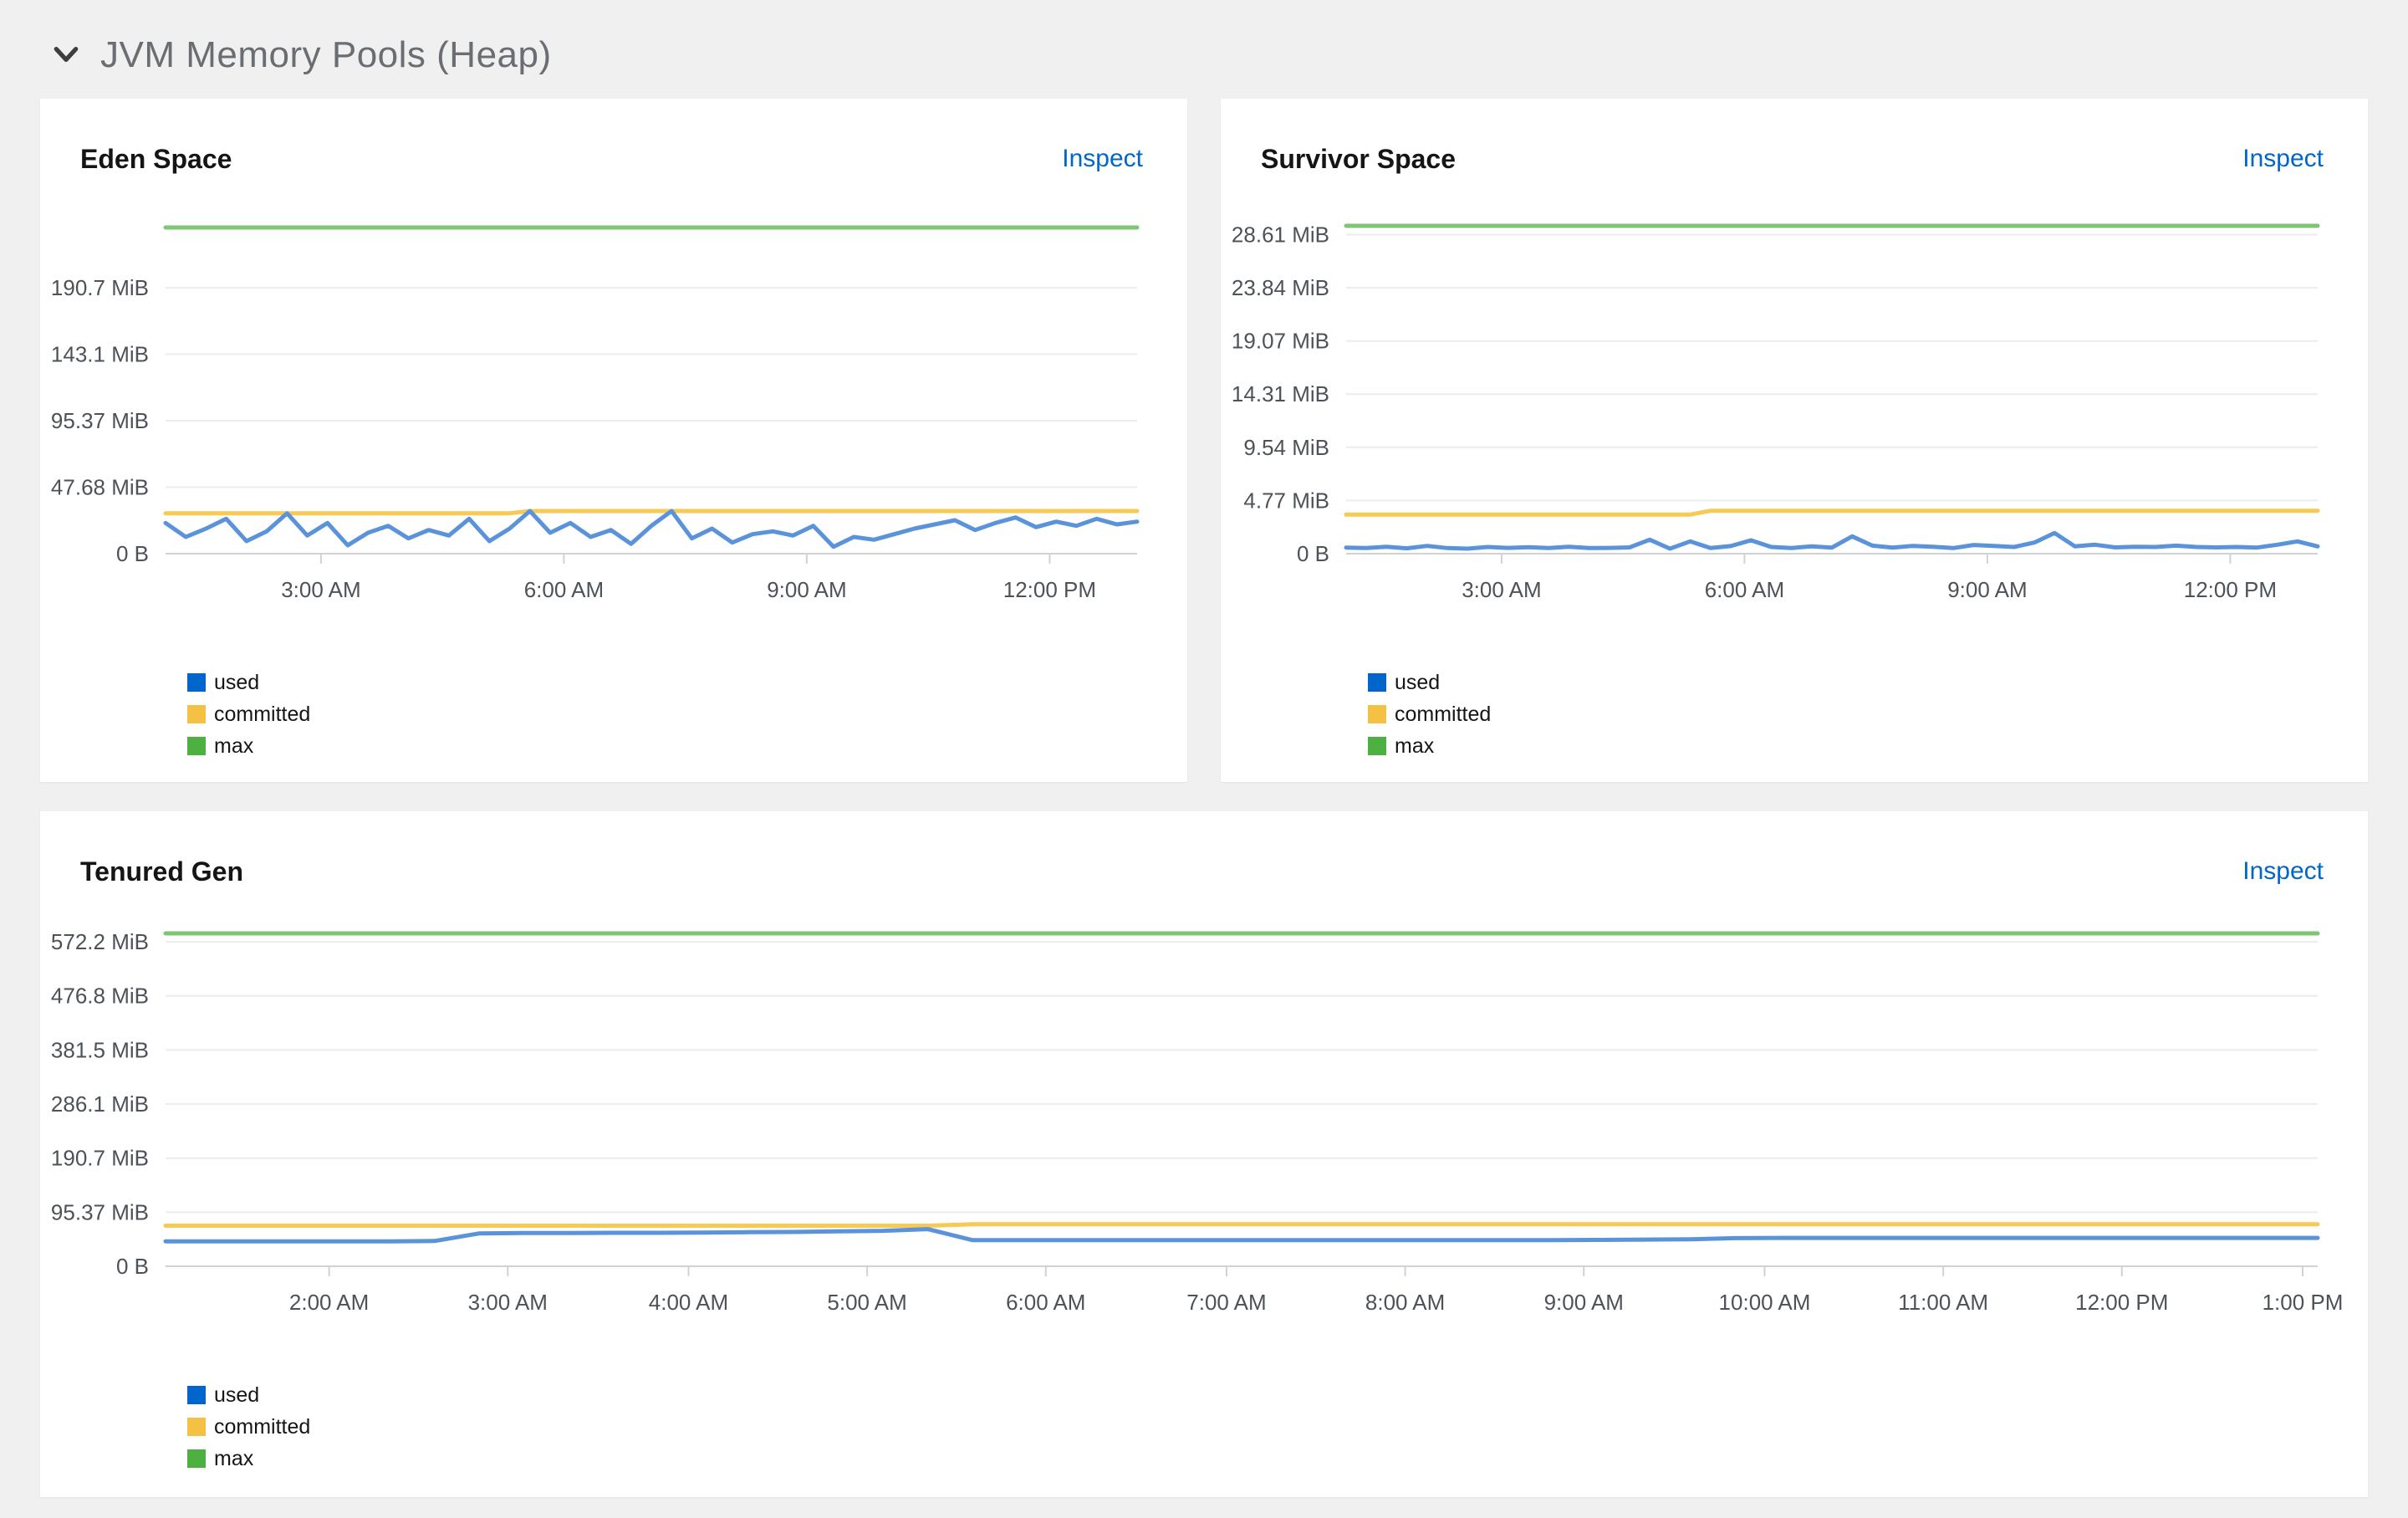 The width and height of the screenshot is (2408, 1518). What do you see at coordinates (1405, 1302) in the screenshot?
I see `x-tick-label: 8:00 AM` at bounding box center [1405, 1302].